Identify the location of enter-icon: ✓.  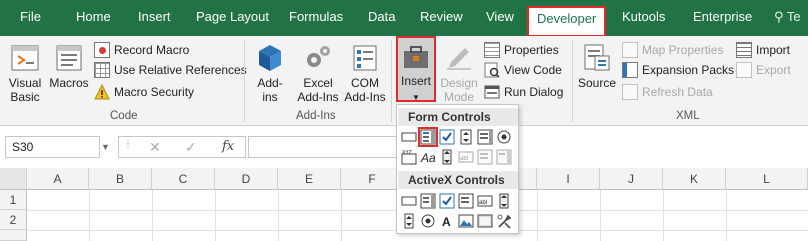
(191, 147).